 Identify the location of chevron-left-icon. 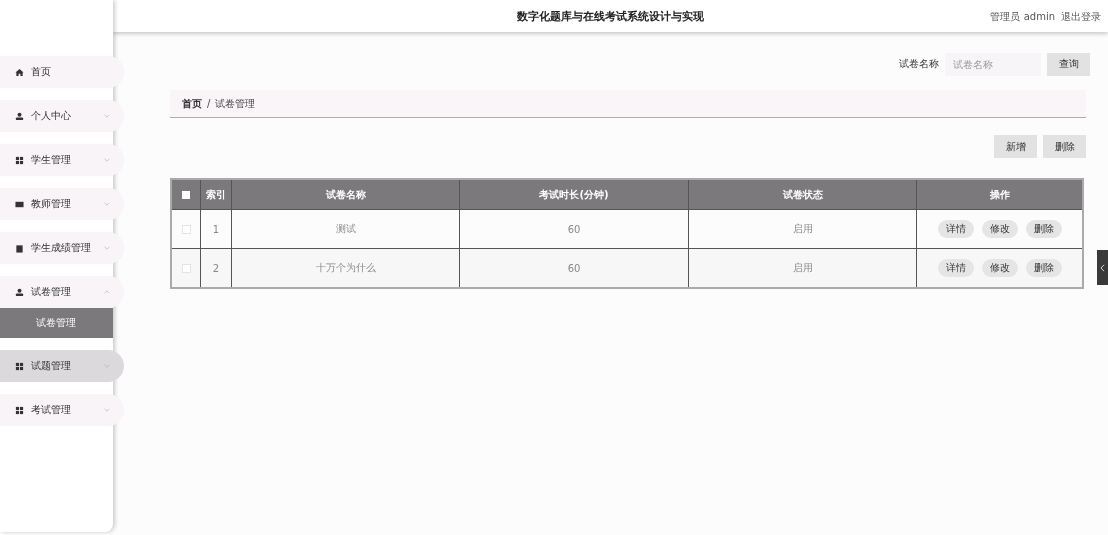
(1102, 267).